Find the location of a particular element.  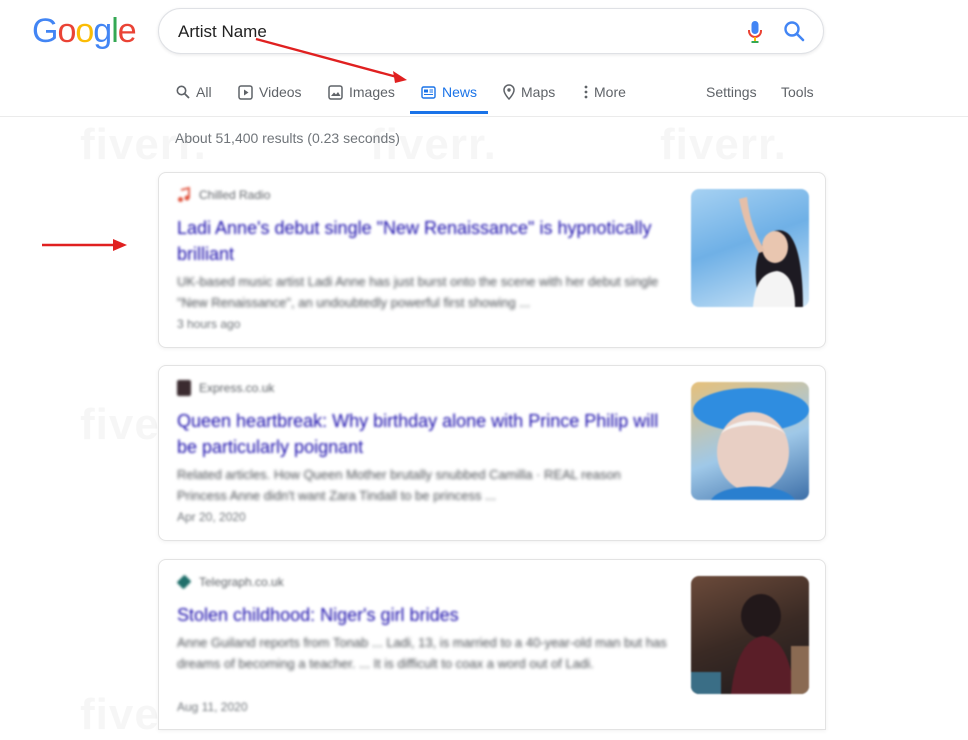

logo-letter: e is located at coordinates (127, 31).